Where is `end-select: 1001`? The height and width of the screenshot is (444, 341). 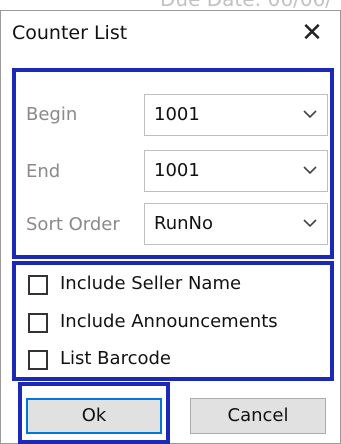
end-select: 1001 is located at coordinates (236, 171).